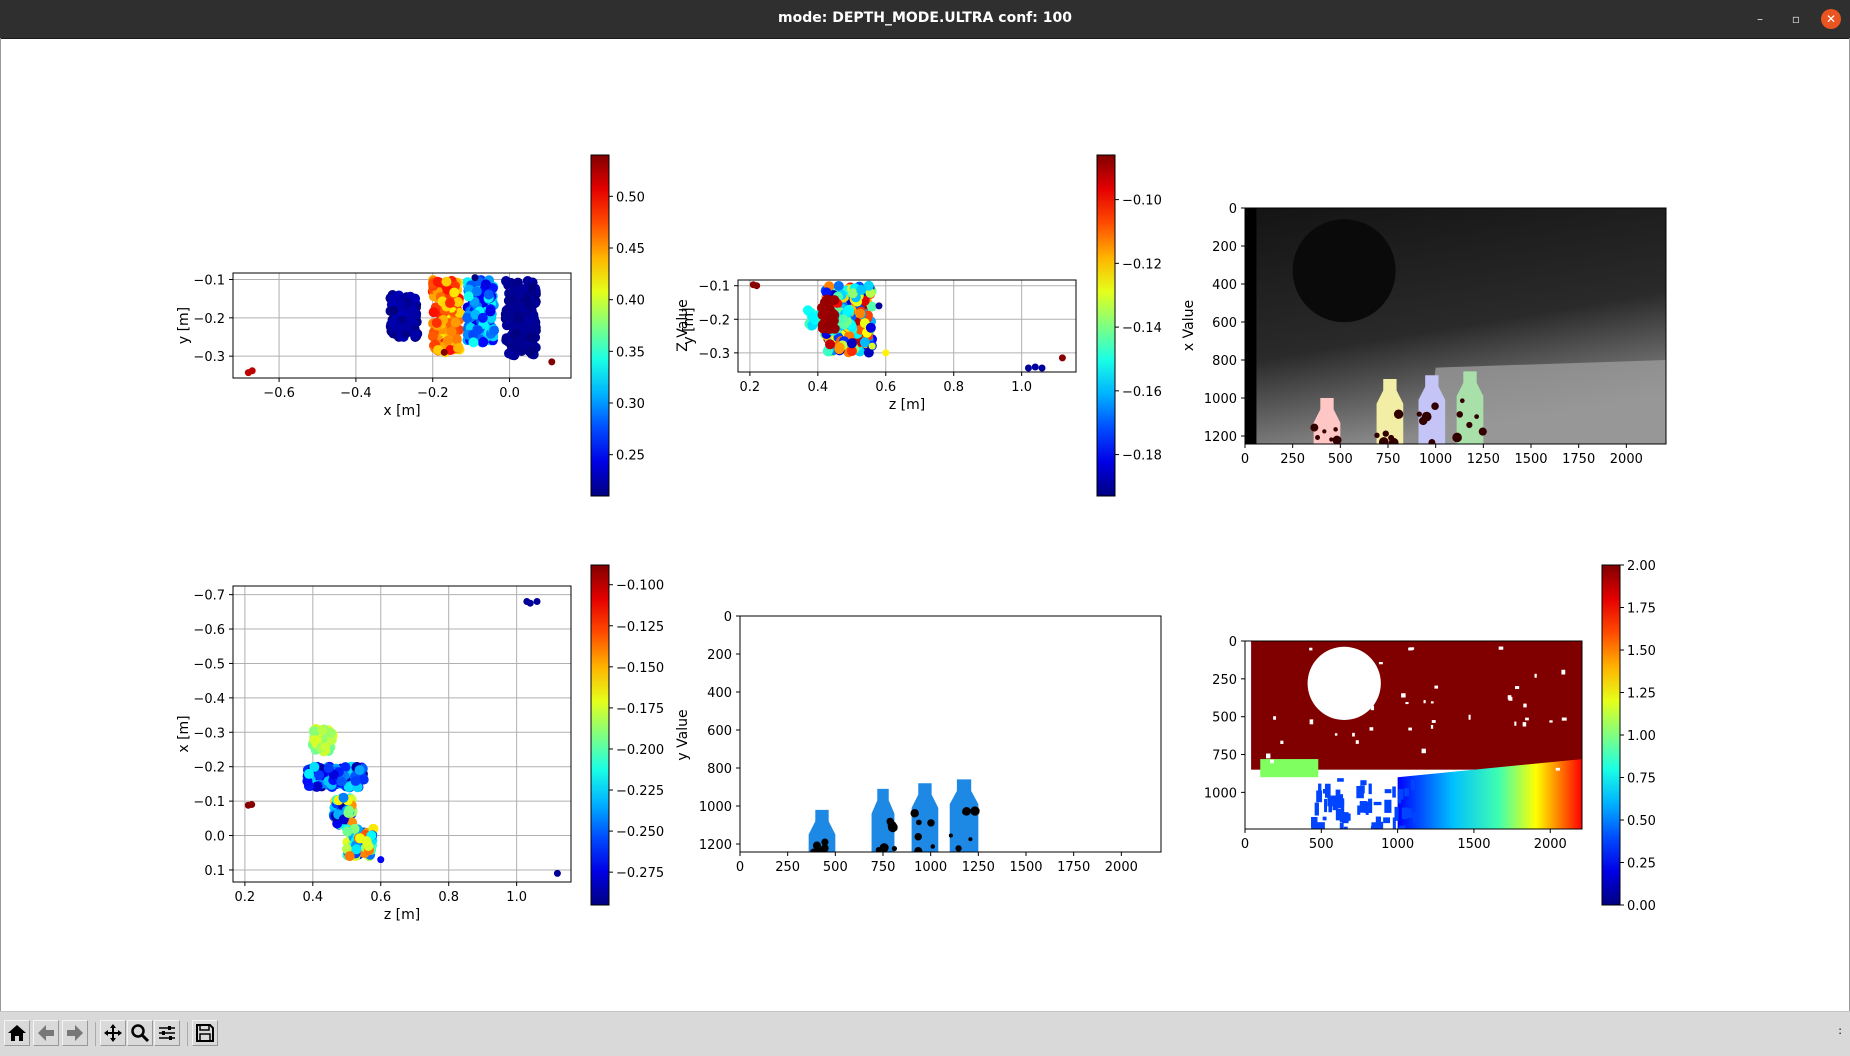 Image resolution: width=1850 pixels, height=1056 pixels. Describe the element at coordinates (17, 1033) in the screenshot. I see `home-button` at that location.